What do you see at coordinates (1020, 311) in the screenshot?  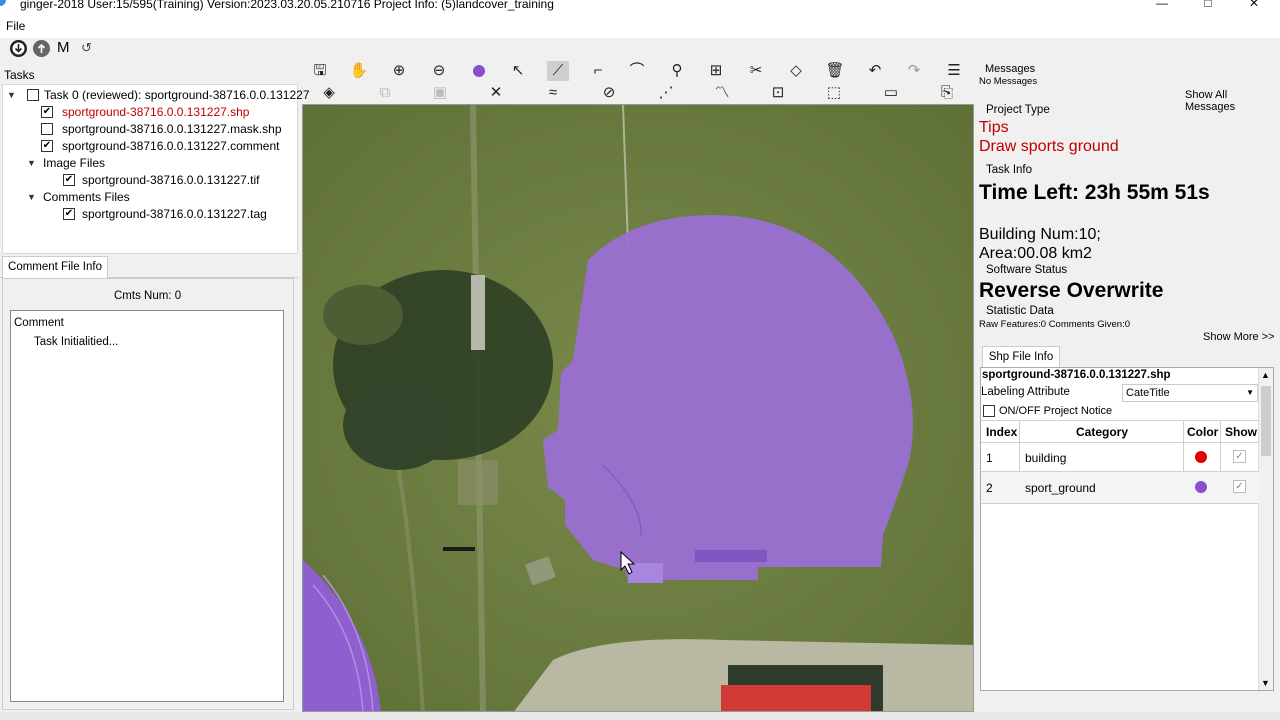 I see `statistic-label: Statistic Data` at bounding box center [1020, 311].